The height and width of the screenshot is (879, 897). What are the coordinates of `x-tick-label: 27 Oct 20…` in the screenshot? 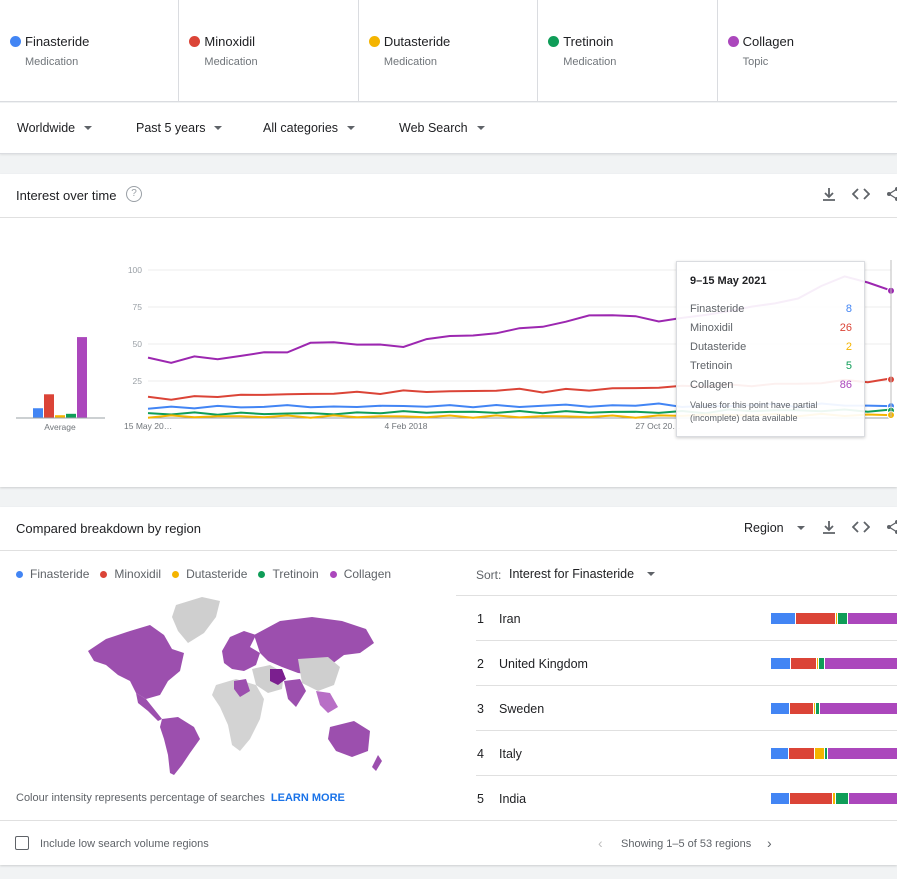 It's located at (657, 426).